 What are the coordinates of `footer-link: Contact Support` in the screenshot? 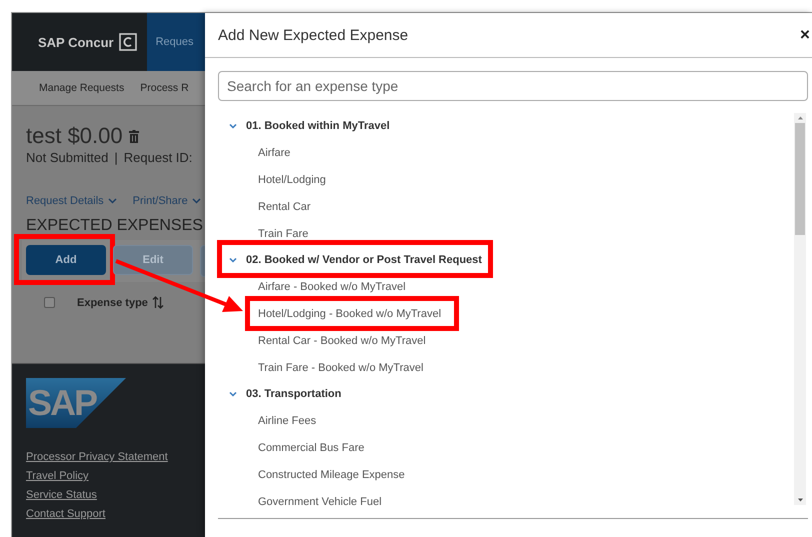 It's located at (66, 514).